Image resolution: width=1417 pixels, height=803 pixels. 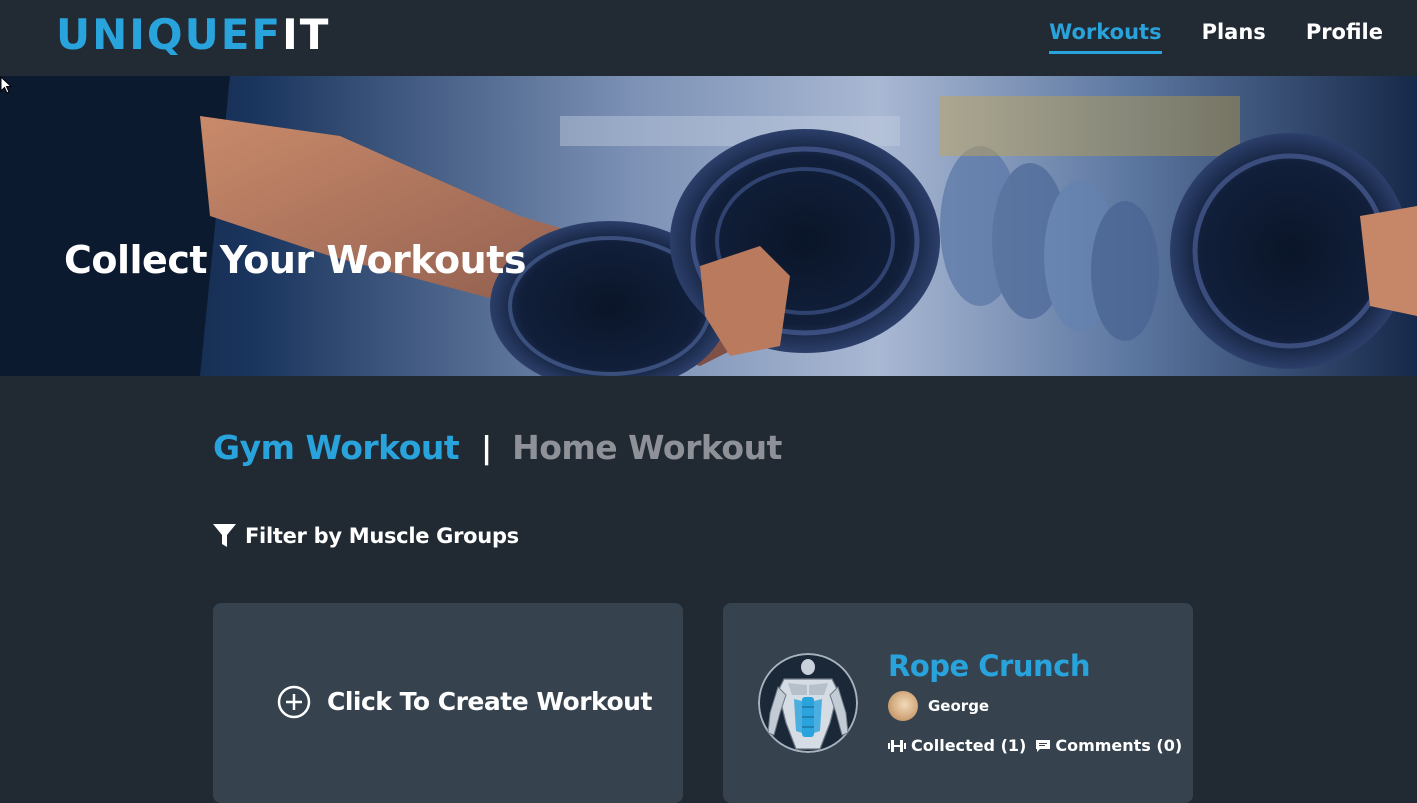 What do you see at coordinates (647, 448) in the screenshot?
I see `tab-home-workout: Home Workout` at bounding box center [647, 448].